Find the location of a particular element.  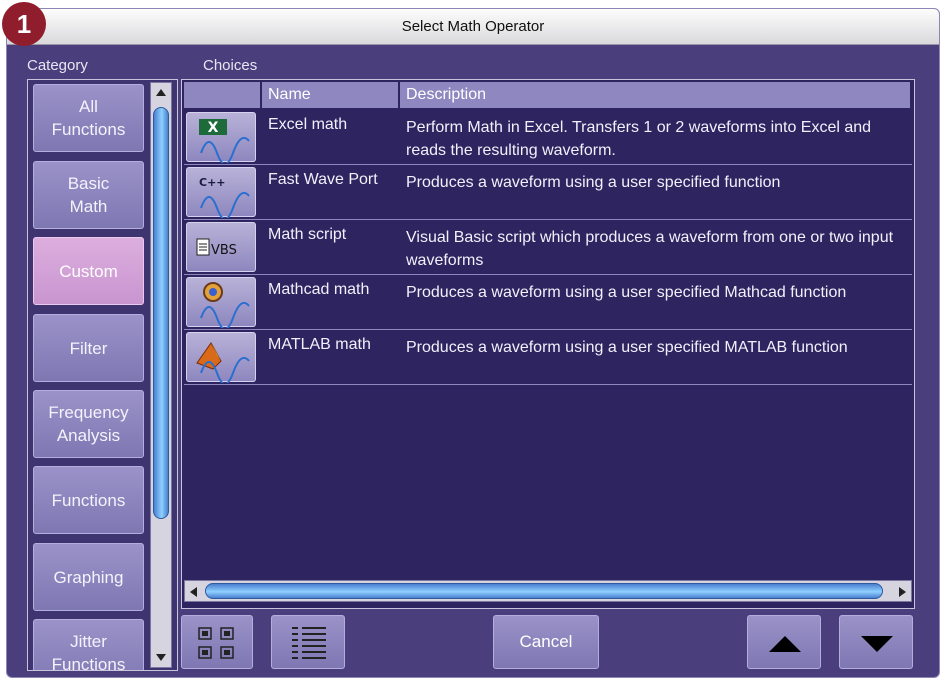

svg-text: C++ is located at coordinates (212, 182).